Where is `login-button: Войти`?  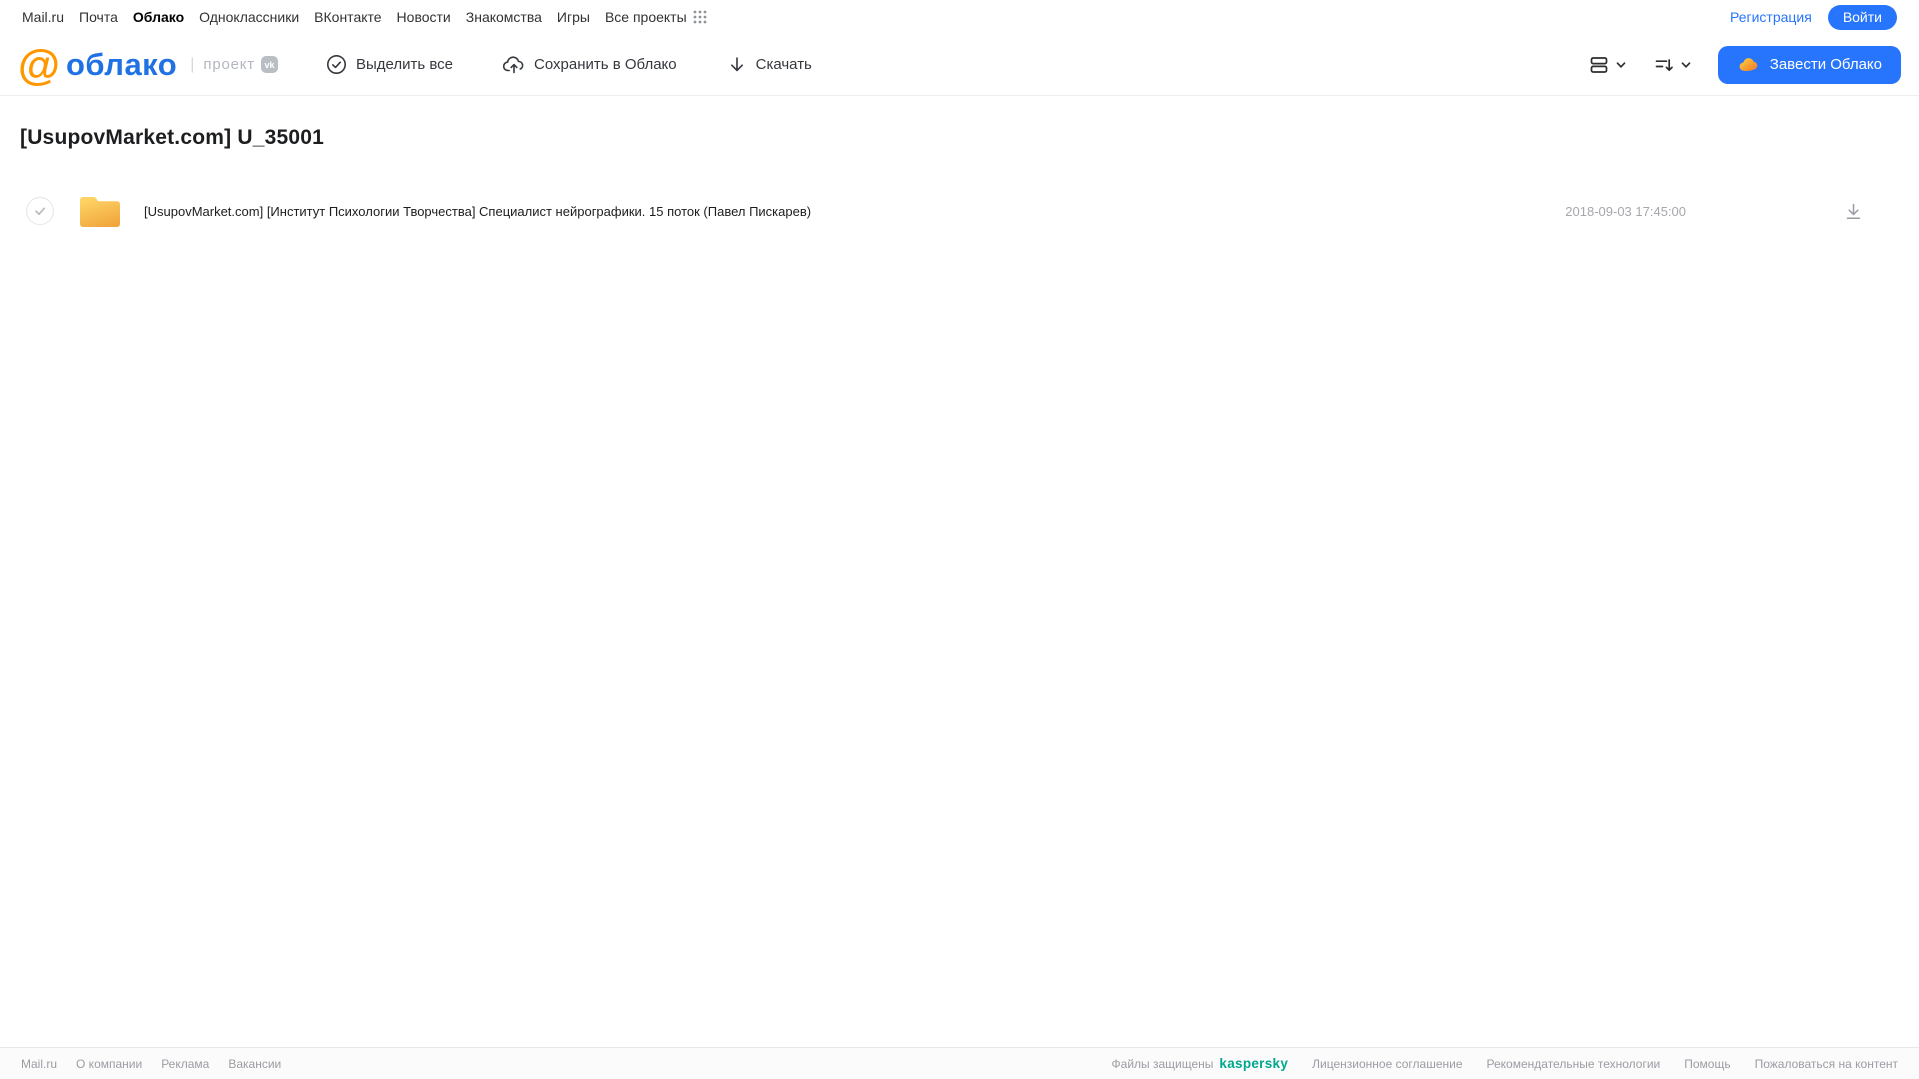 login-button: Войти is located at coordinates (1862, 17).